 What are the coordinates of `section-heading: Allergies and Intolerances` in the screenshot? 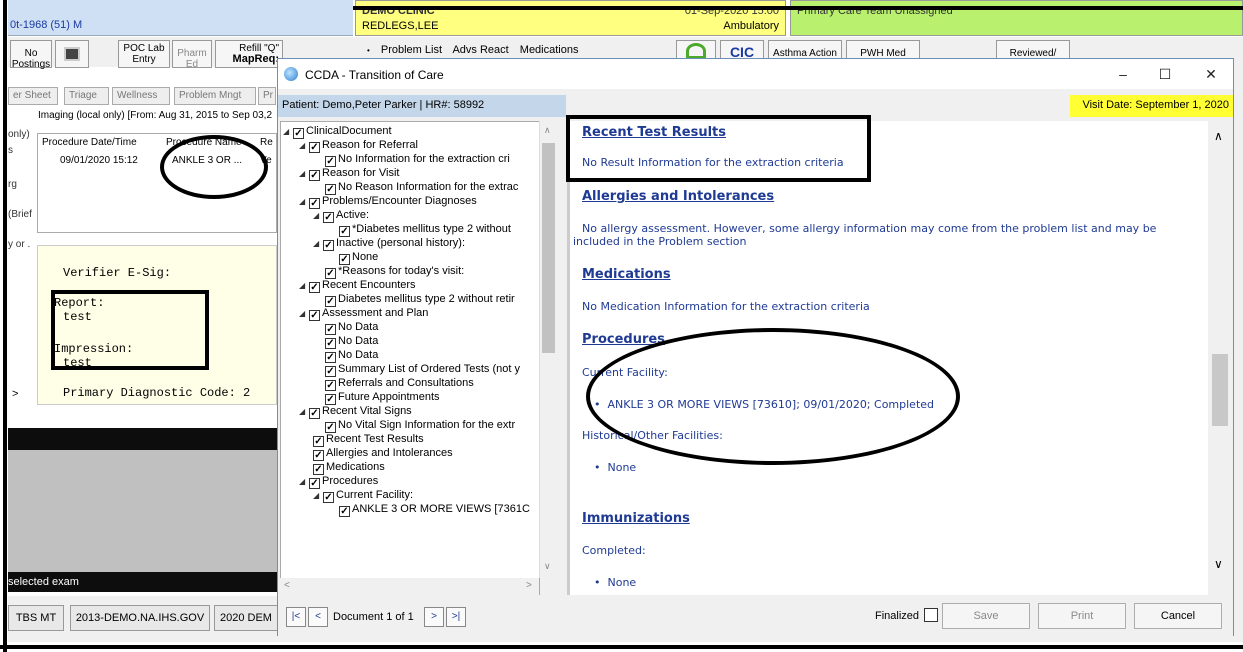 It's located at (678, 196).